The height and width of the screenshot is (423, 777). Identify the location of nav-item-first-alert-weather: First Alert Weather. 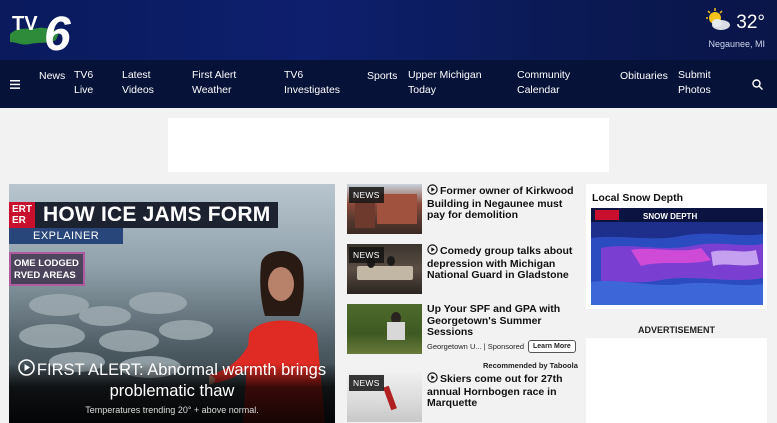
(227, 83).